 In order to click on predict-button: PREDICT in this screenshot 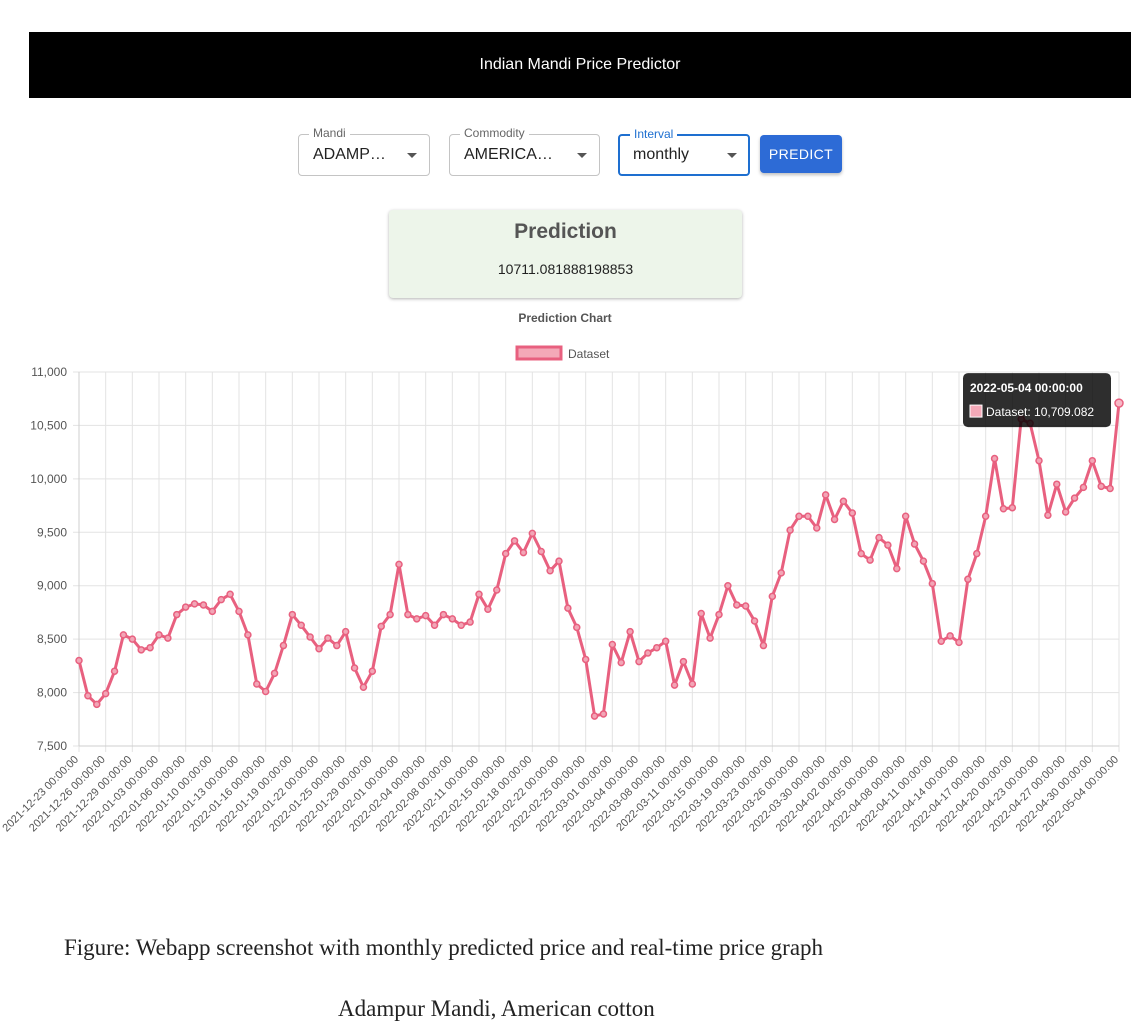, I will do `click(801, 154)`.